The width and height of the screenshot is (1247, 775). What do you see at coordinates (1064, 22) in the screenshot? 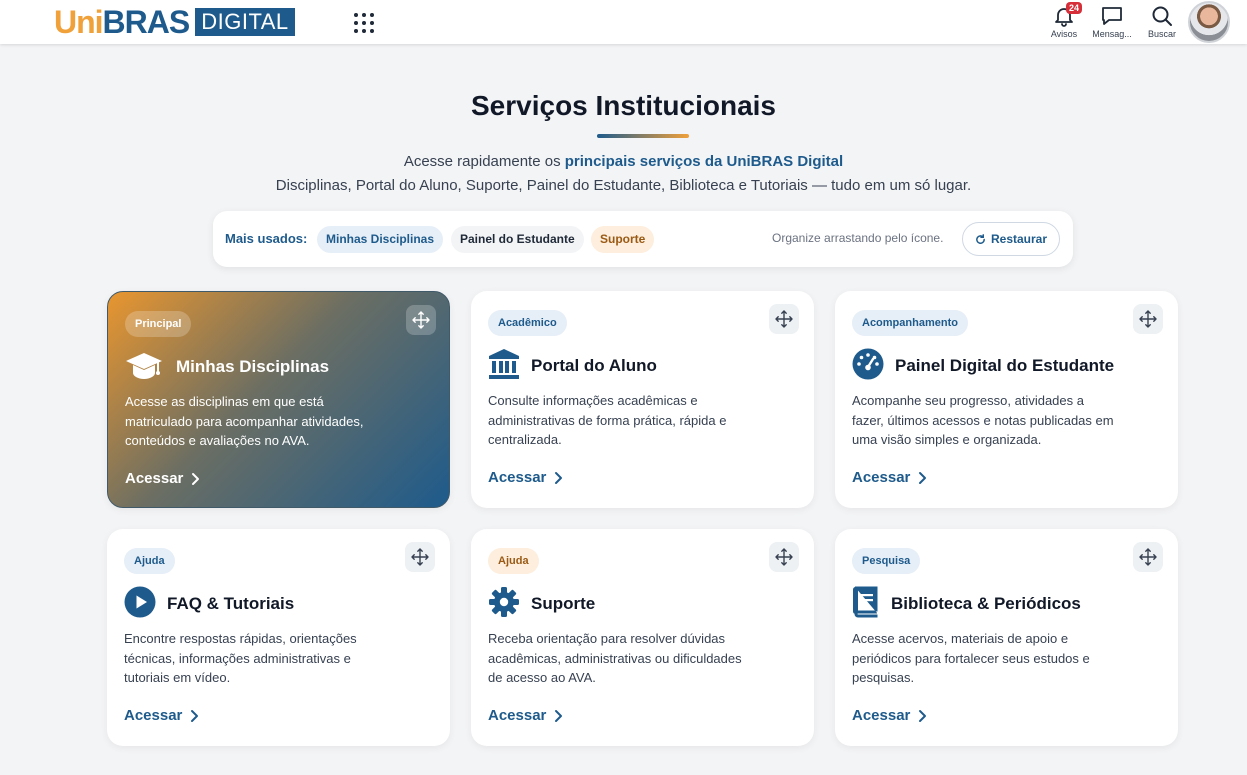
I see `avisos-button: 24 Avisos` at bounding box center [1064, 22].